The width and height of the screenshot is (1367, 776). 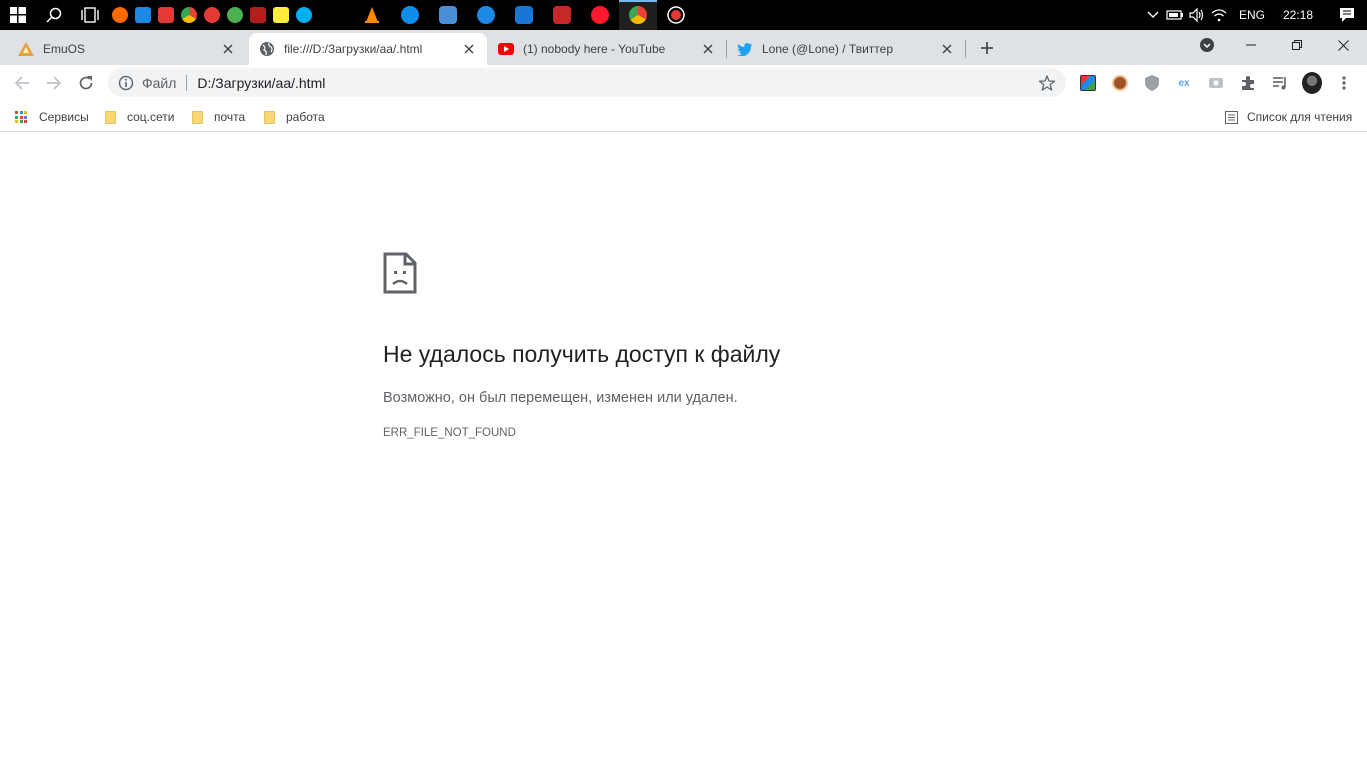 What do you see at coordinates (1280, 83) in the screenshot?
I see `media-controls-button` at bounding box center [1280, 83].